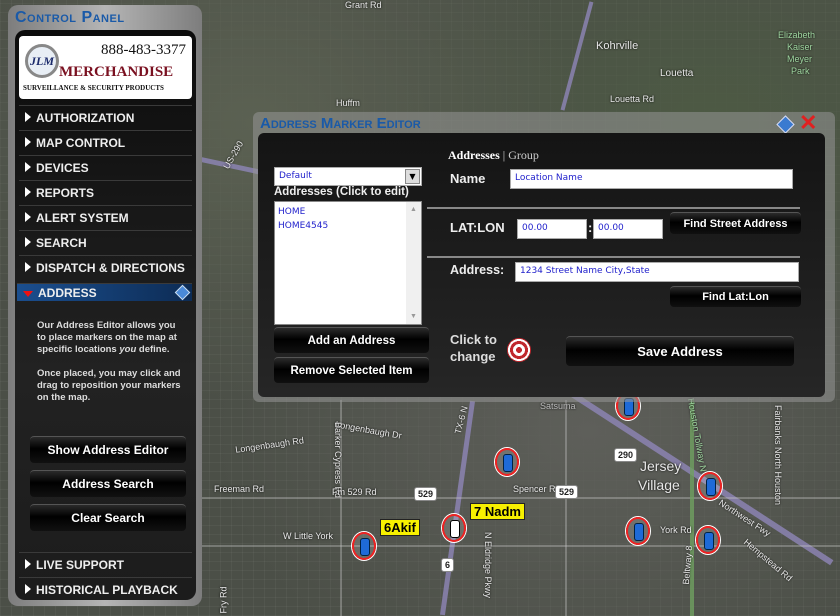 The width and height of the screenshot is (840, 616). What do you see at coordinates (537, 489) in the screenshot?
I see `map-label: Spencer Rd` at bounding box center [537, 489].